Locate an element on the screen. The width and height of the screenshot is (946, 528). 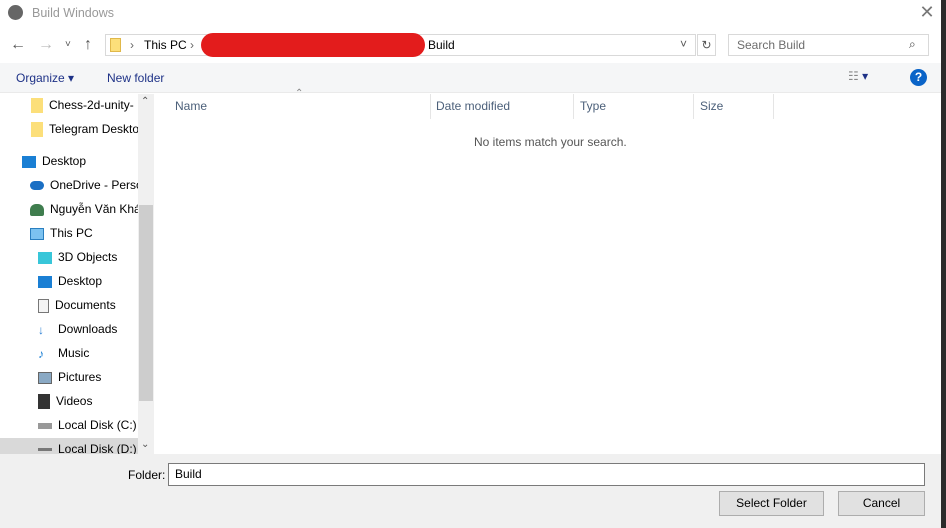
sidebar-item: Videos is located at coordinates (65, 401).